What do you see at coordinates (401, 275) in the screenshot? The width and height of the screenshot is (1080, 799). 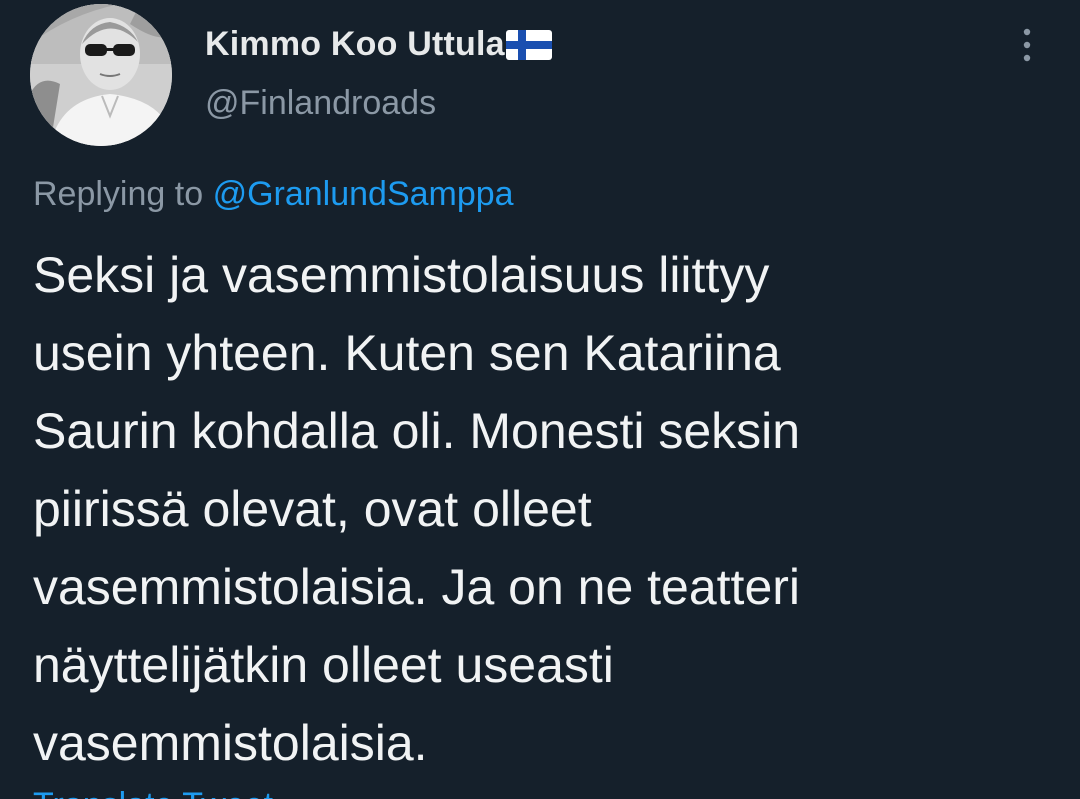 I see `tweet-text-line: Seksi ja vasemmistolaisuus liittyy` at bounding box center [401, 275].